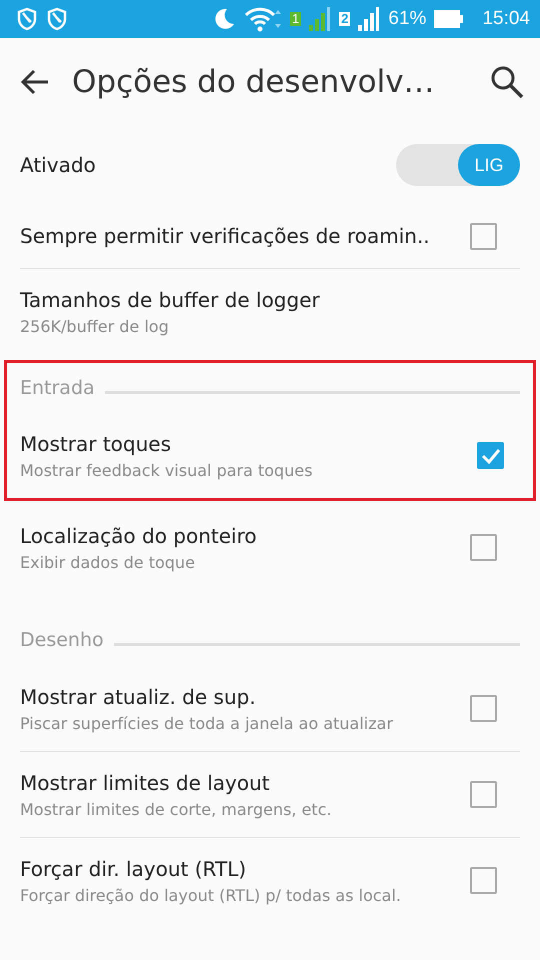 Image resolution: width=540 pixels, height=960 pixels. I want to click on checkmark-icon, so click(490, 456).